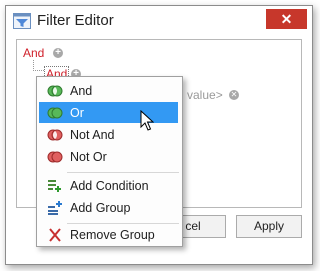 The image size is (320, 271). Describe the element at coordinates (77, 113) in the screenshot. I see `menu-item-label: Or` at that location.